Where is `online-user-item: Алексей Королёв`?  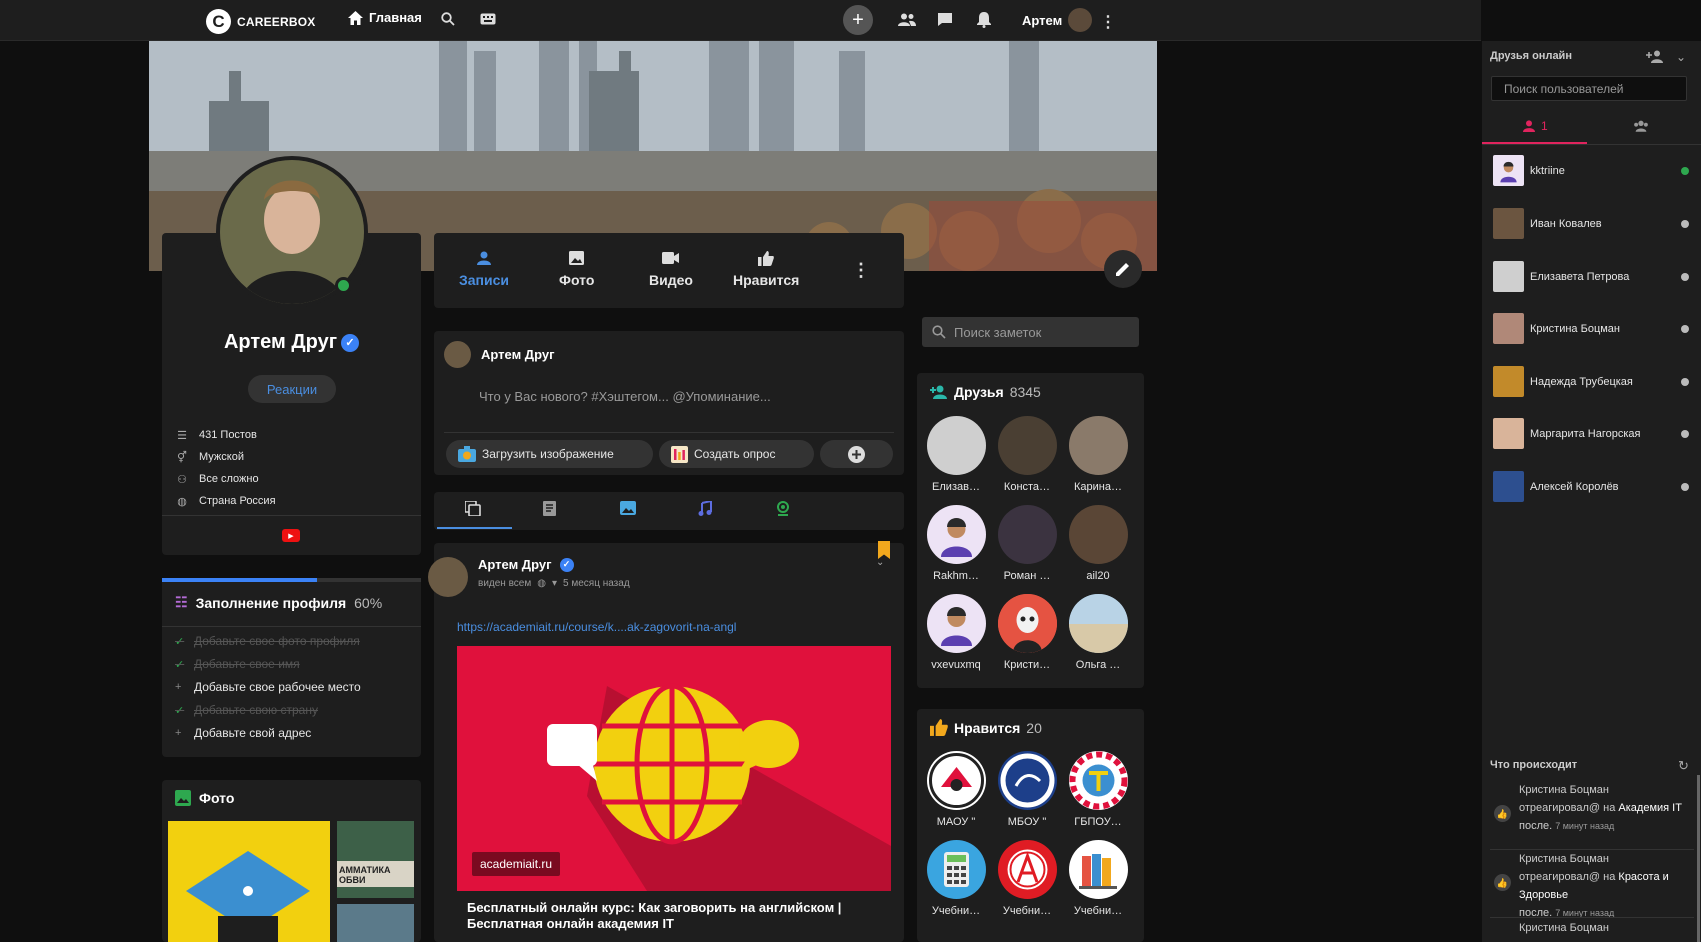
online-user-item: Алексей Королёв is located at coordinates (1591, 486).